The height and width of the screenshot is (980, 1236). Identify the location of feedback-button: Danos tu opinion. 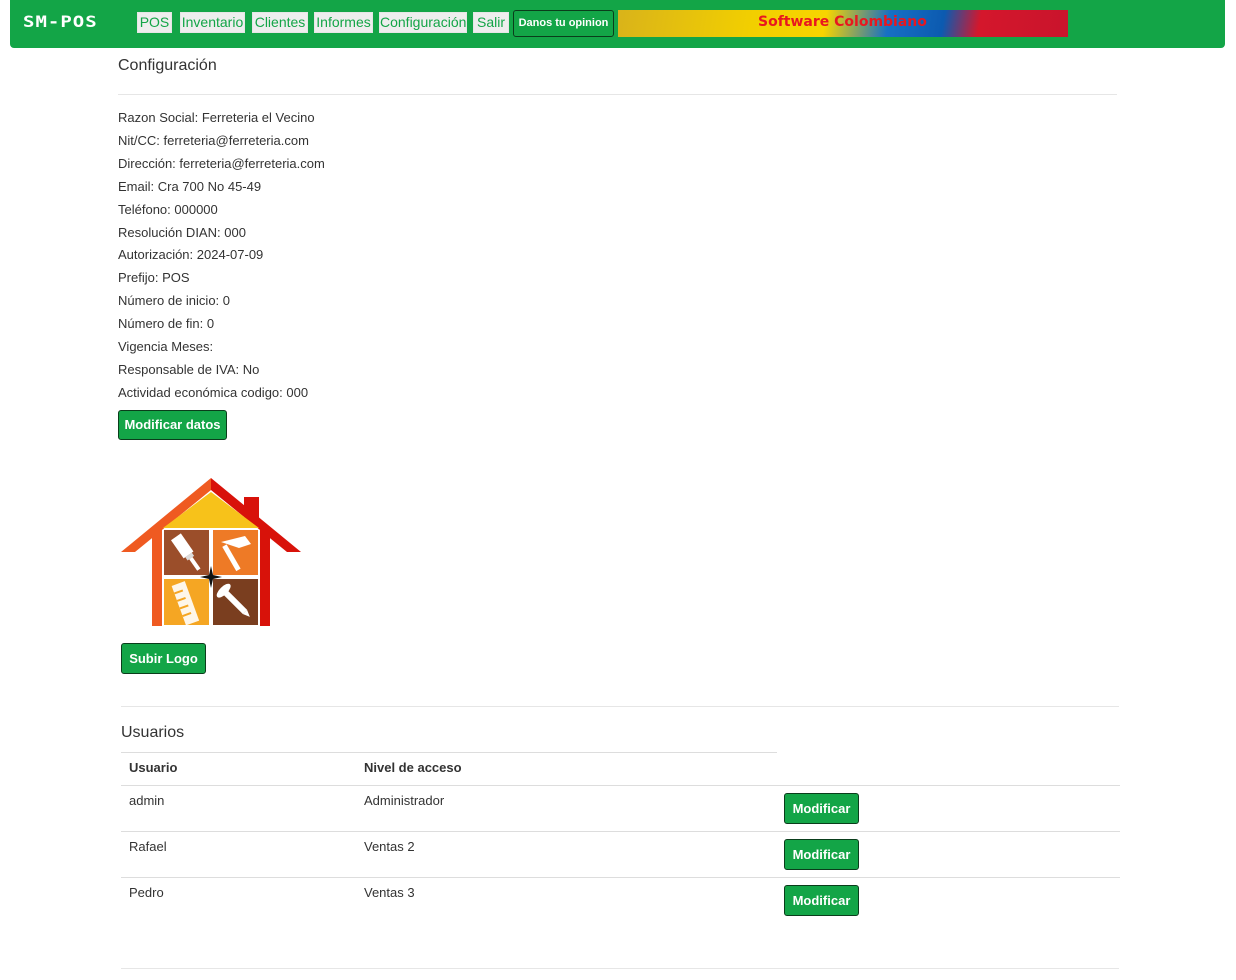
(563, 23).